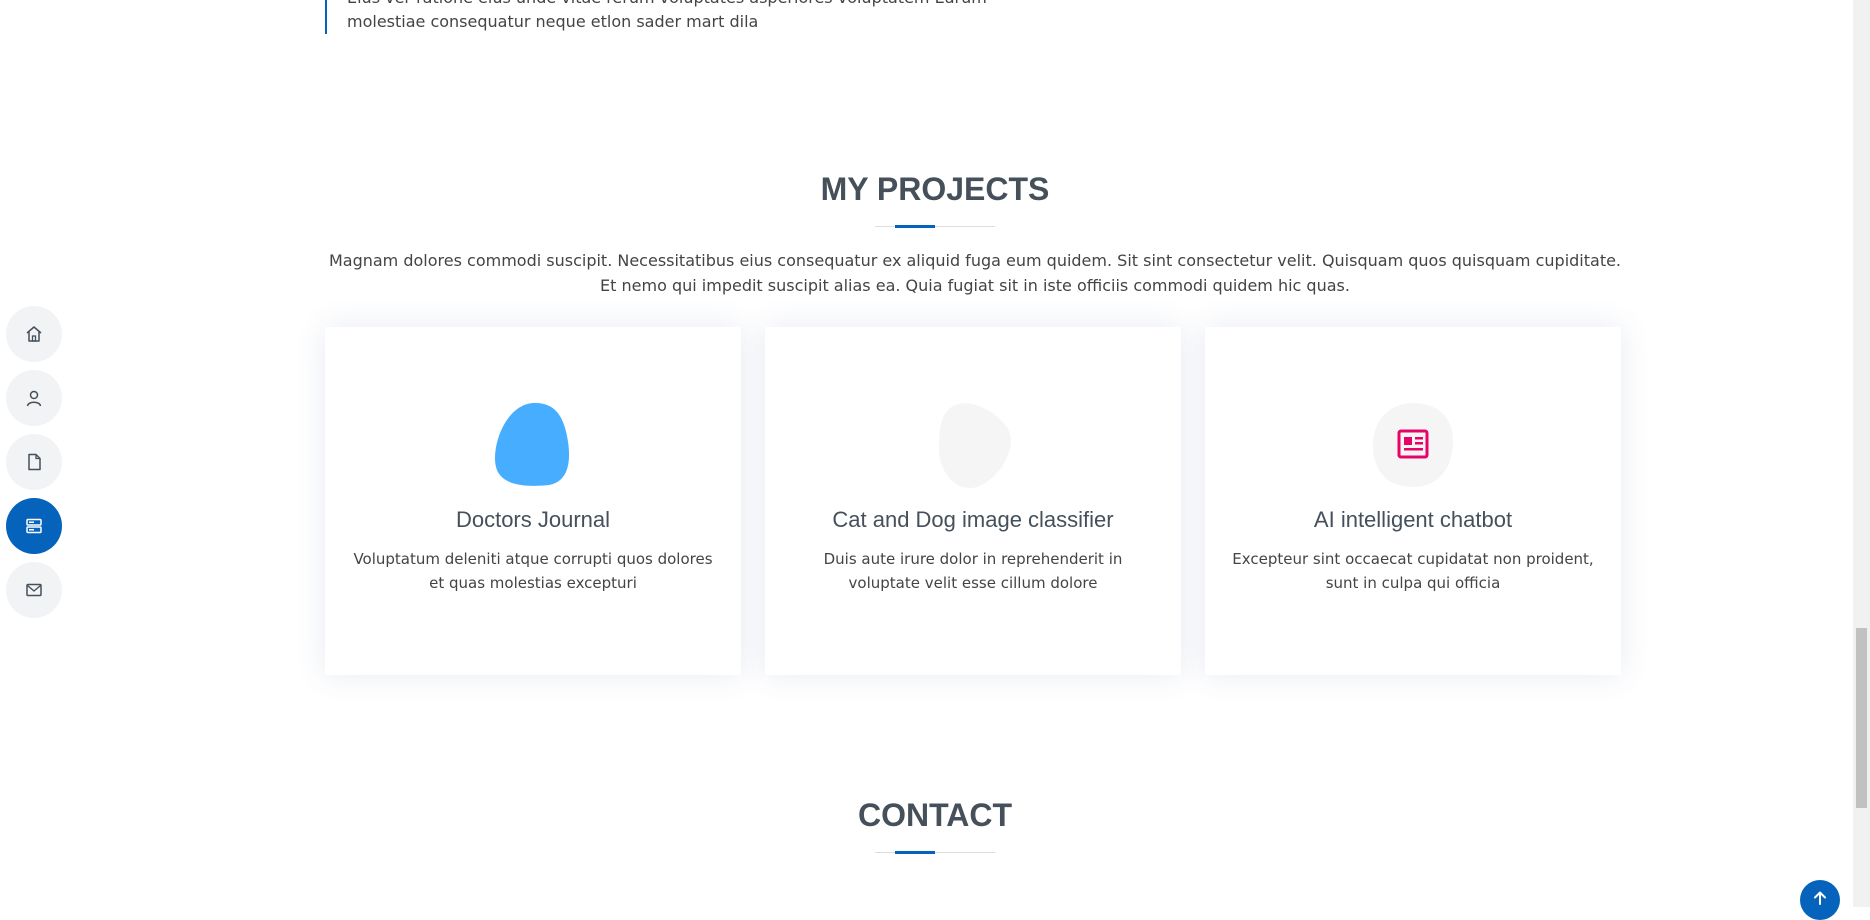 The image size is (1870, 920). I want to click on arrow-up-icon, so click(1820, 898).